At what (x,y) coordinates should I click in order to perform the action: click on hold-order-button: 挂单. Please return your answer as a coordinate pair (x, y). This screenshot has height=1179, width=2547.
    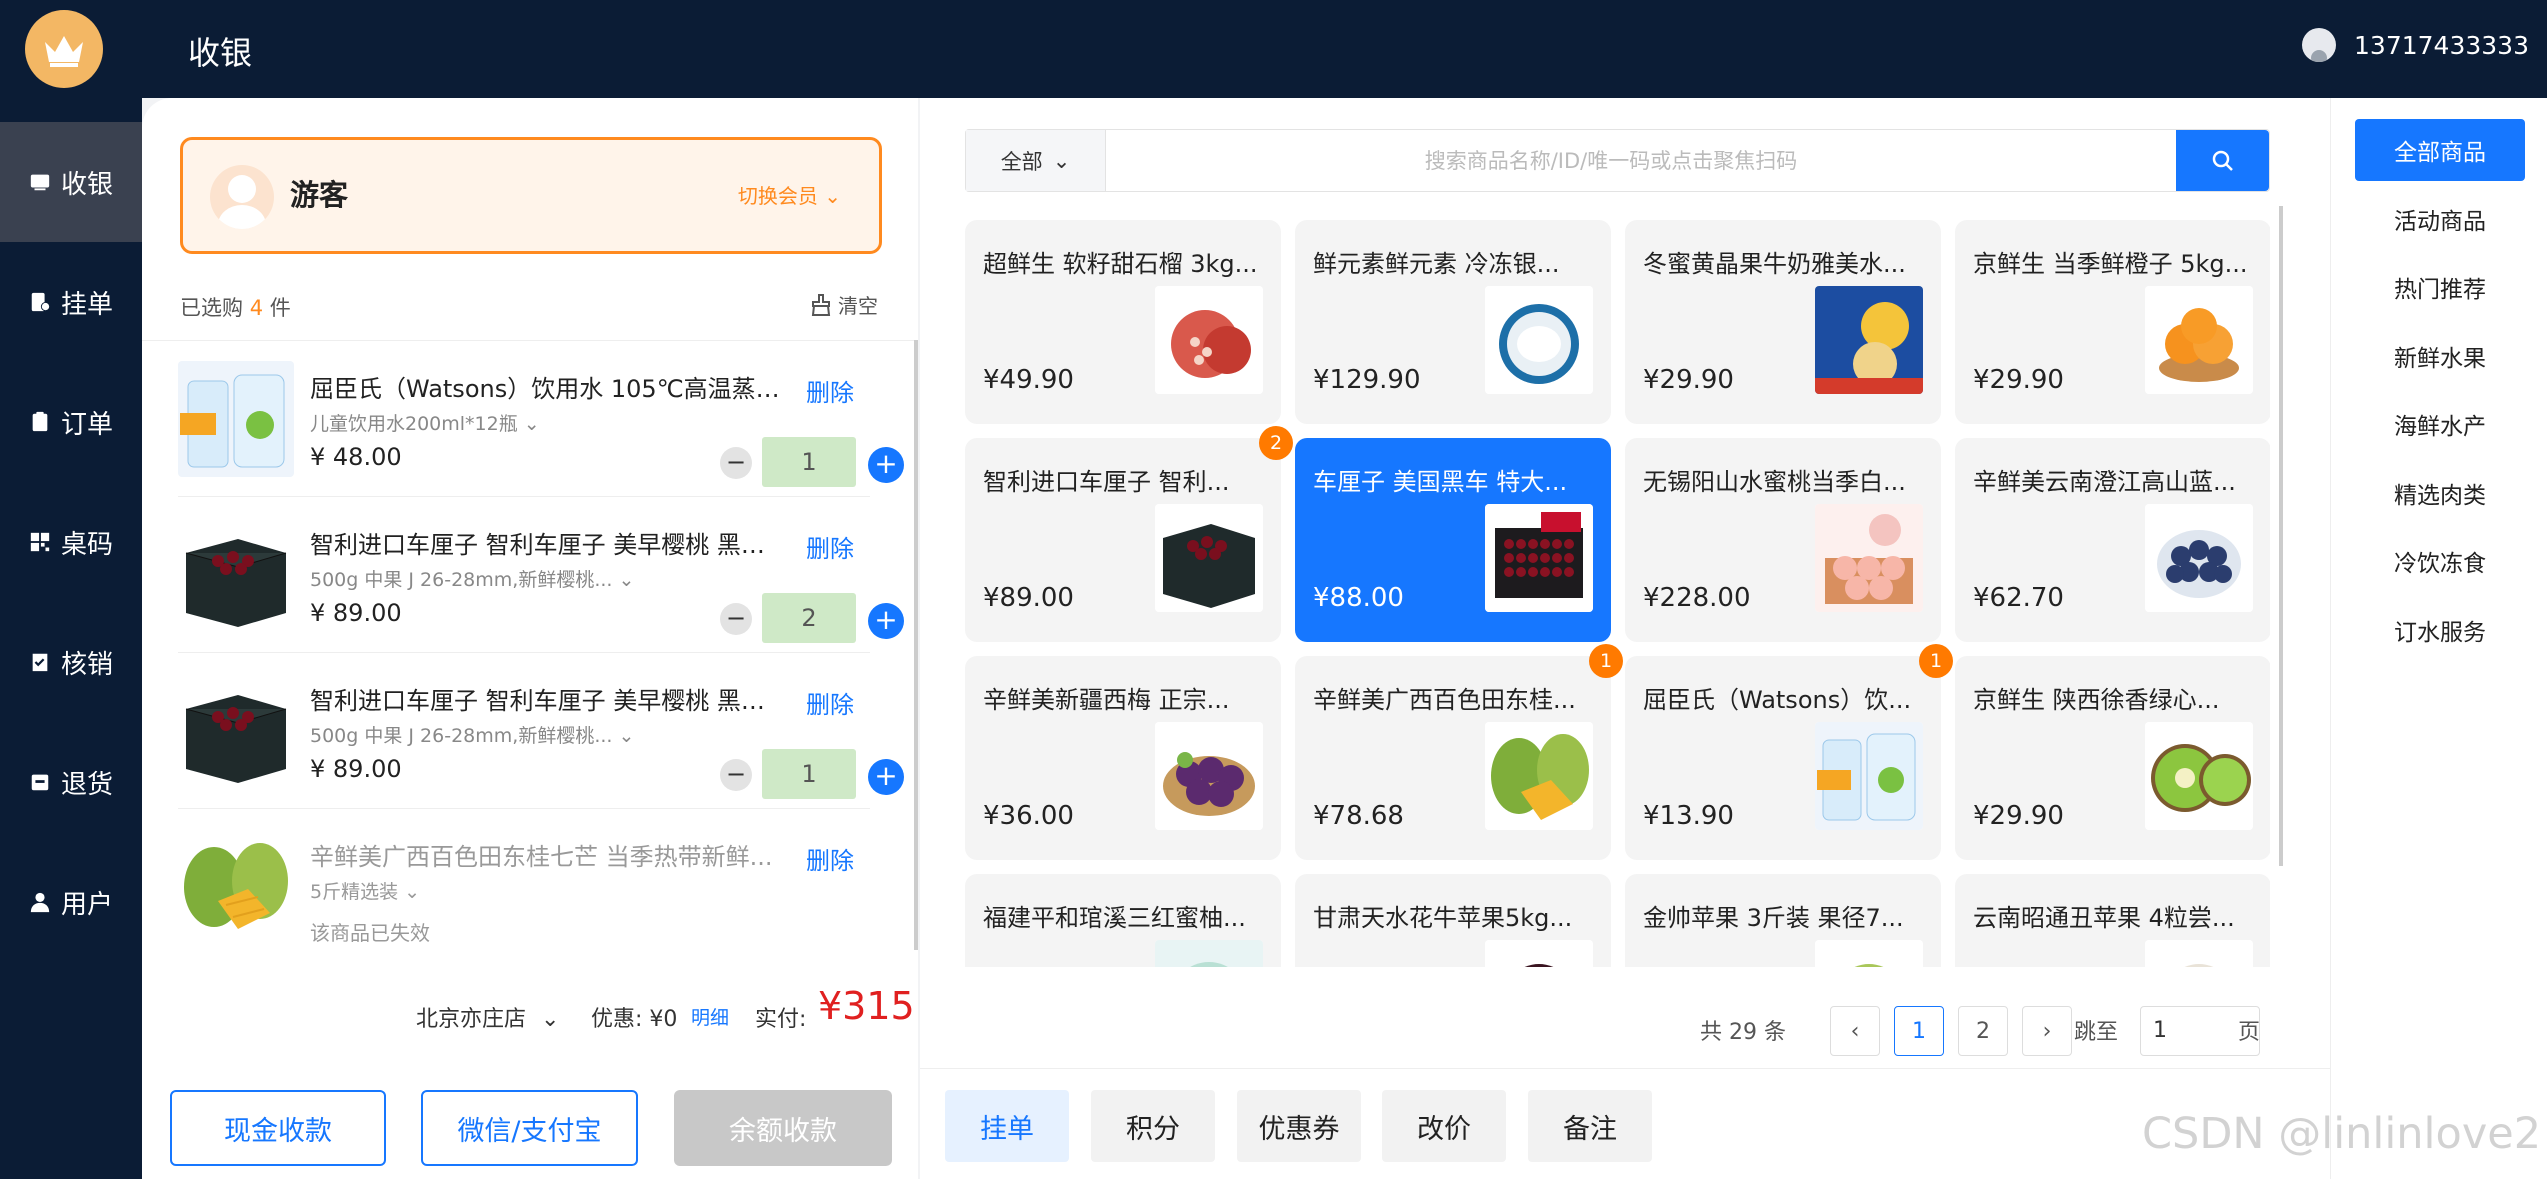
    Looking at the image, I should click on (1007, 1126).